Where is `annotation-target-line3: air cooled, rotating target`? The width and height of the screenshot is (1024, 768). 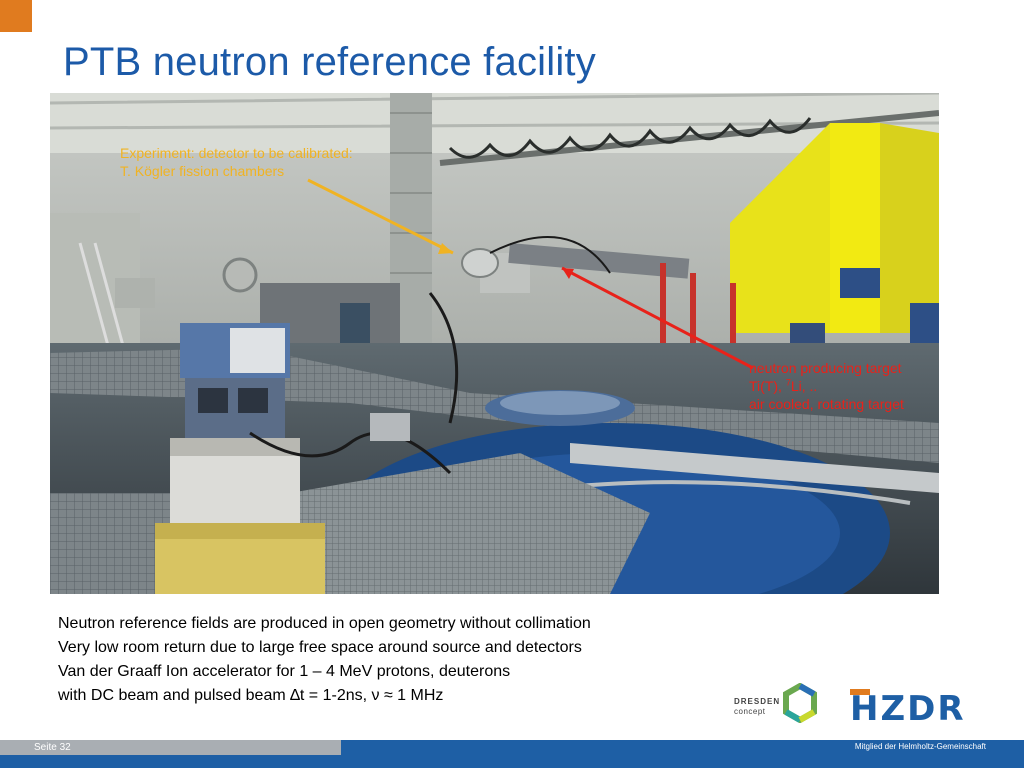 annotation-target-line3: air cooled, rotating target is located at coordinates (826, 404).